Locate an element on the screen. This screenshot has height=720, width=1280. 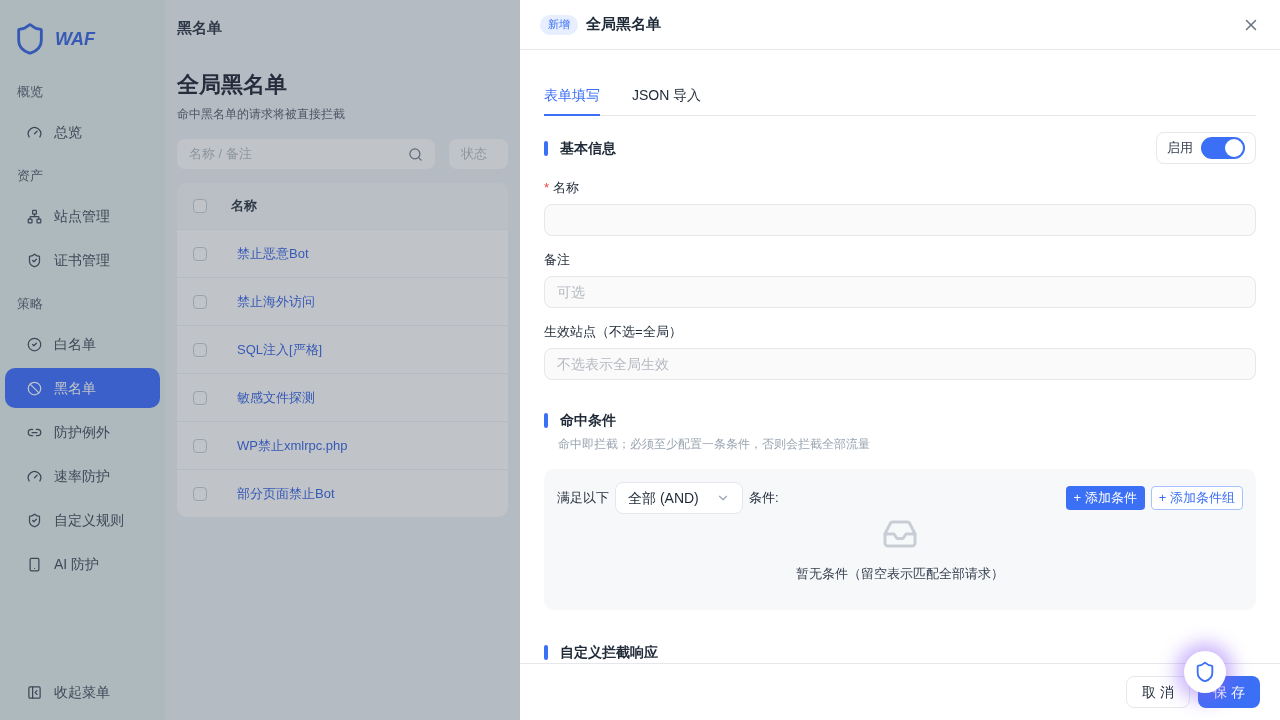
input-field is located at coordinates (900, 220).